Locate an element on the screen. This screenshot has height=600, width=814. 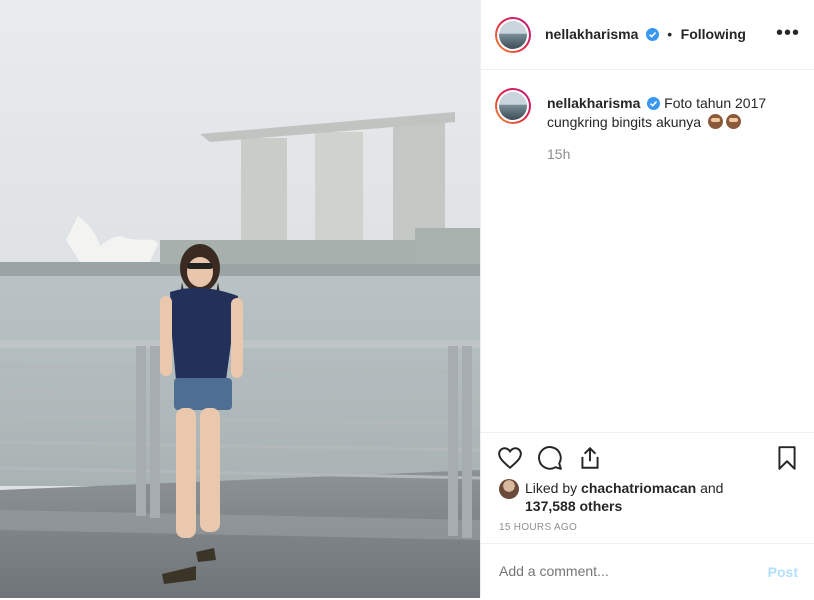
author-username: nellakharisma is located at coordinates (591, 34).